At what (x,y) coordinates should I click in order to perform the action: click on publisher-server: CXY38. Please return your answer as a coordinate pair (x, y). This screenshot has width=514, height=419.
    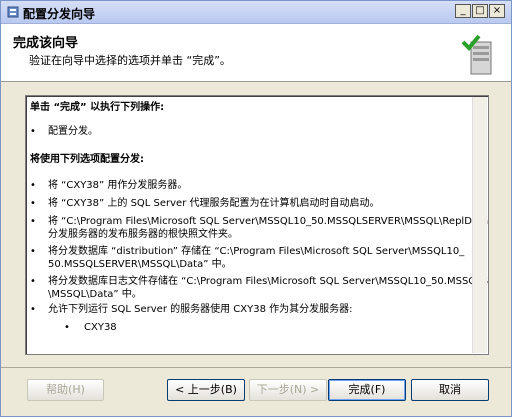
    Looking at the image, I should click on (100, 327).